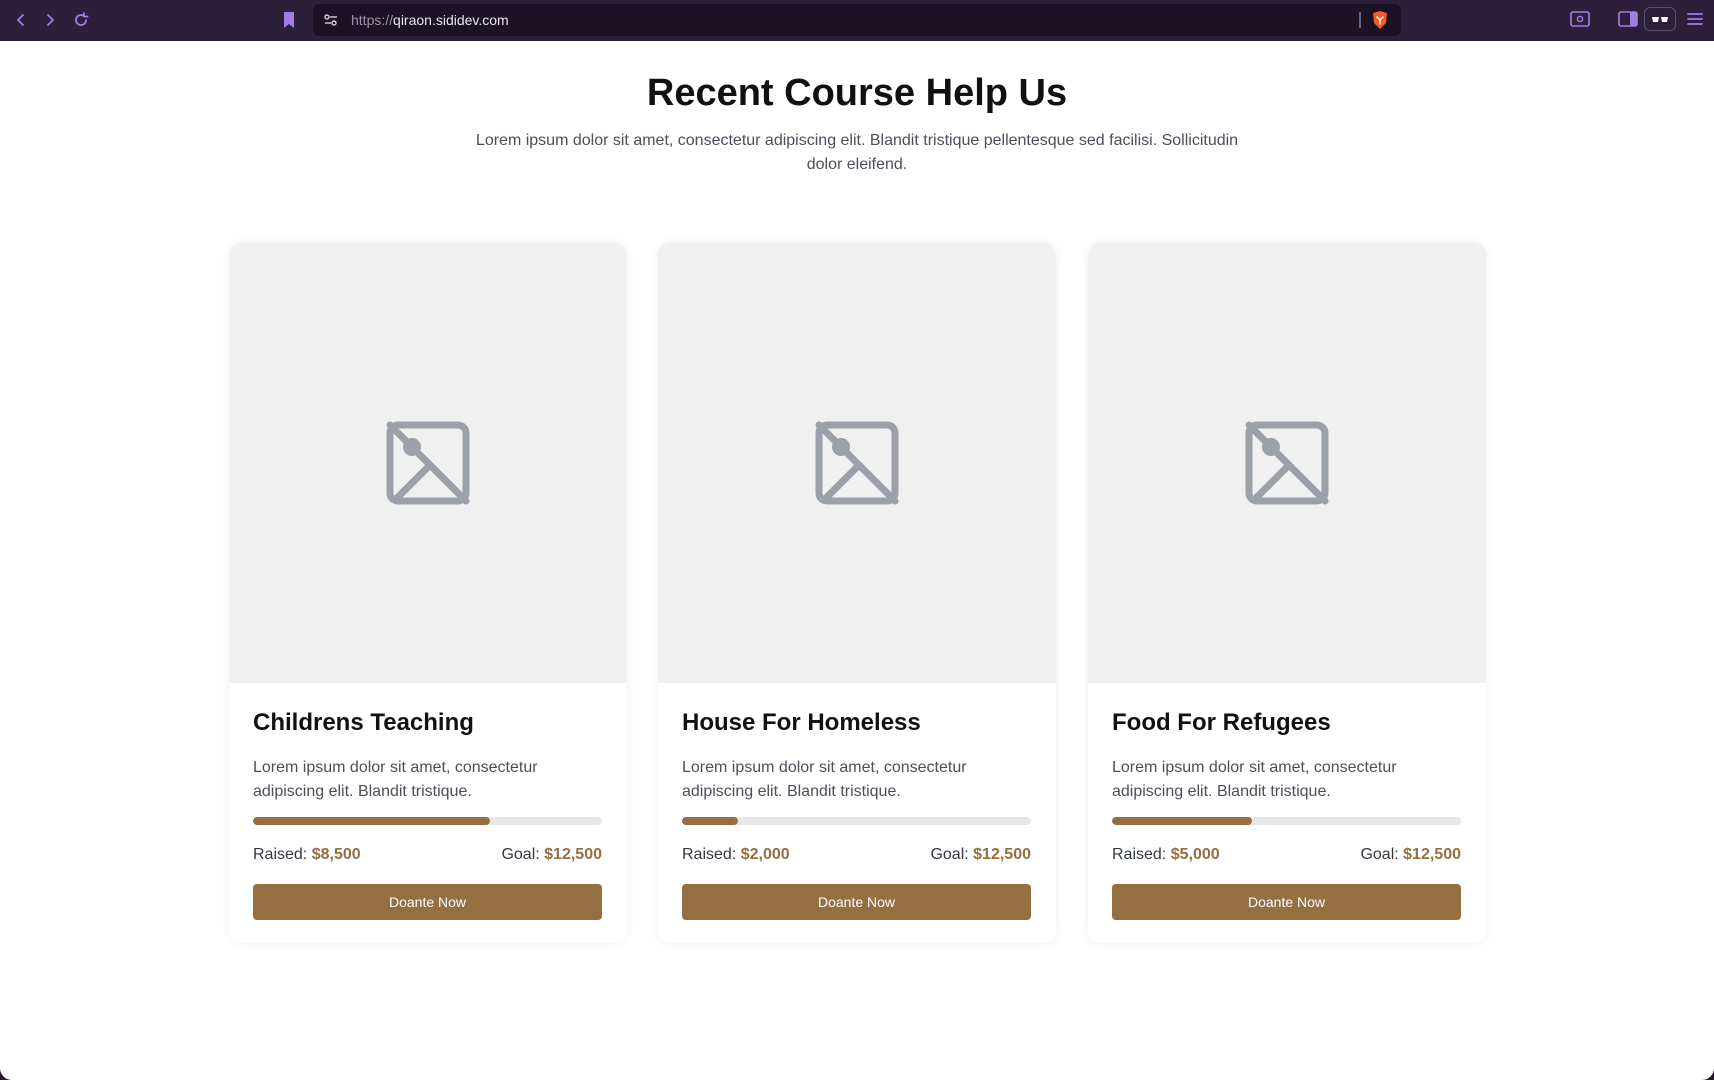 The height and width of the screenshot is (1080, 1714). I want to click on raised-value: $2,000, so click(765, 854).